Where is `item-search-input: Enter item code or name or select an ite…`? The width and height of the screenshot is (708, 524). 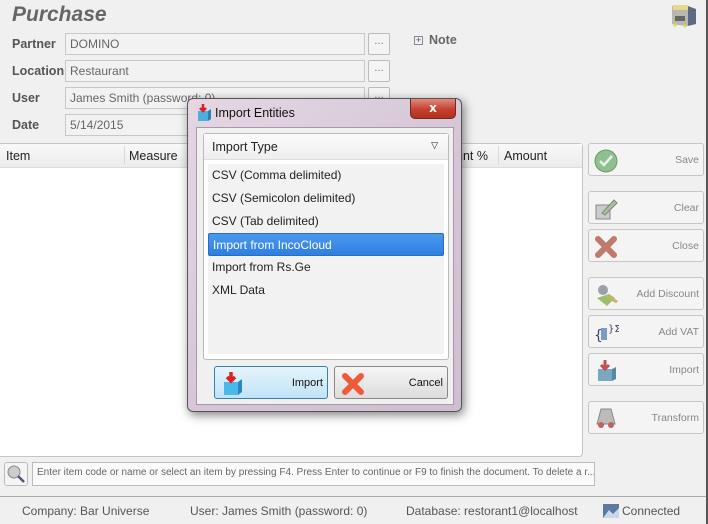
item-search-input: Enter item code or name or select an ite… is located at coordinates (313, 474).